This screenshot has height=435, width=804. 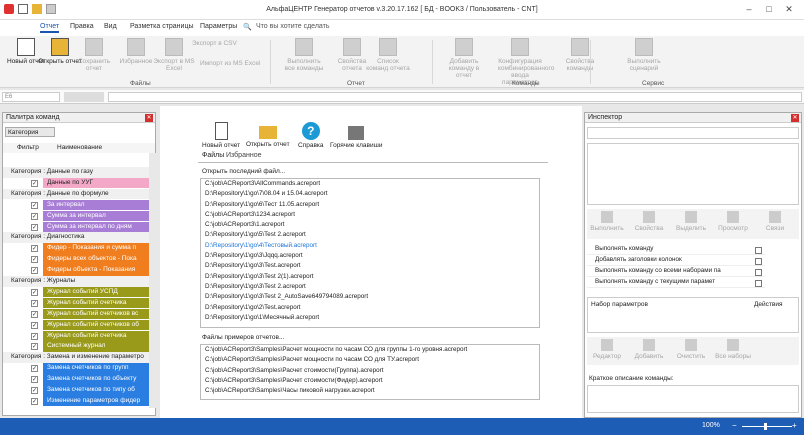 What do you see at coordinates (370, 205) in the screenshot?
I see `recent-file-item: D:\Repository\1\go\6\Тест 11.05.acreport` at bounding box center [370, 205].